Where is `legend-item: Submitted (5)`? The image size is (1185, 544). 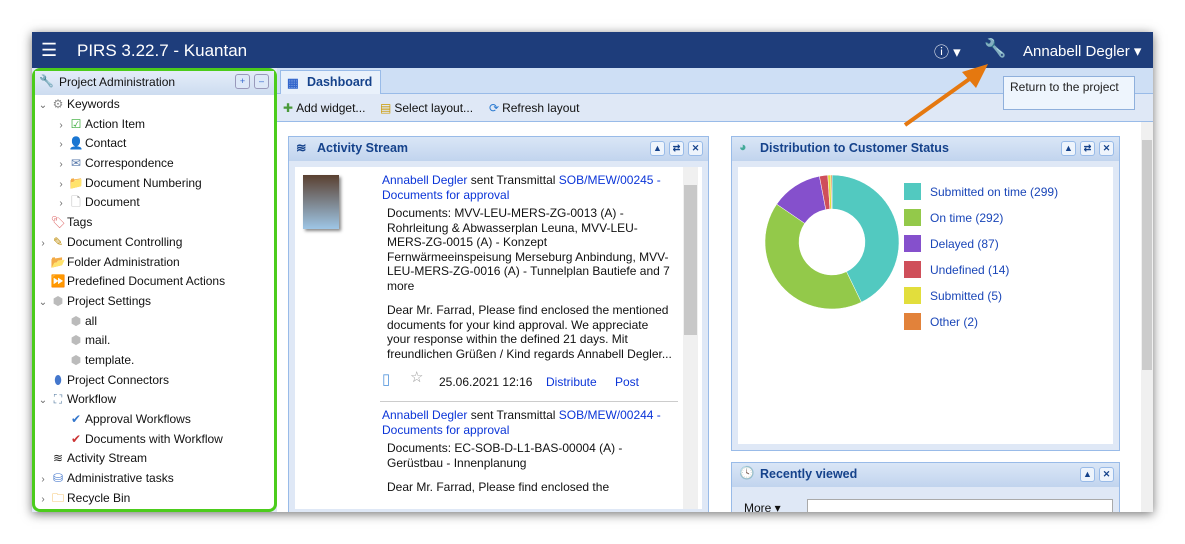 legend-item: Submitted (5) is located at coordinates (953, 295).